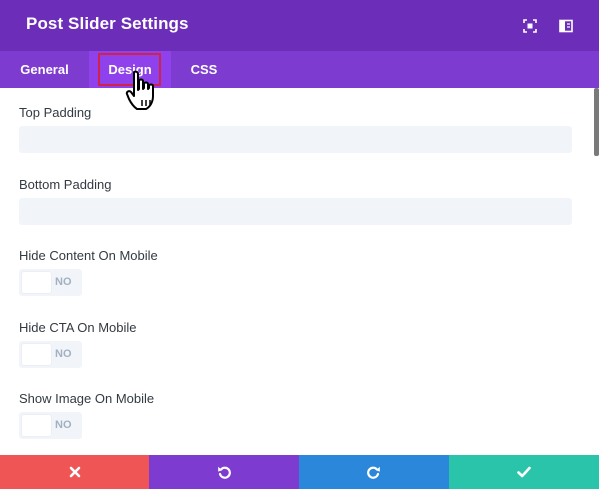 The image size is (599, 489). I want to click on hand-pointer-icon, so click(145, 92).